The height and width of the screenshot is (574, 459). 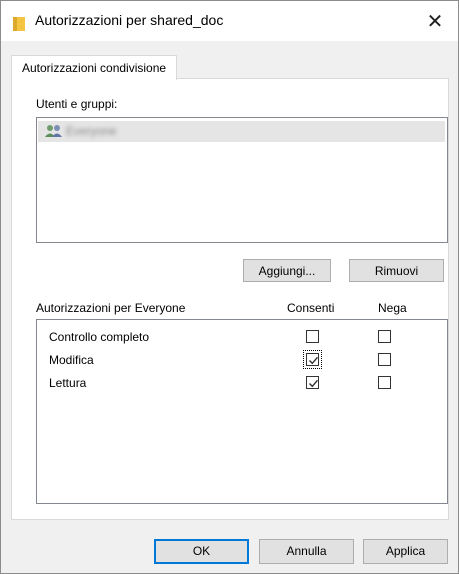 What do you see at coordinates (392, 308) in the screenshot?
I see `deny-column-header: Nega` at bounding box center [392, 308].